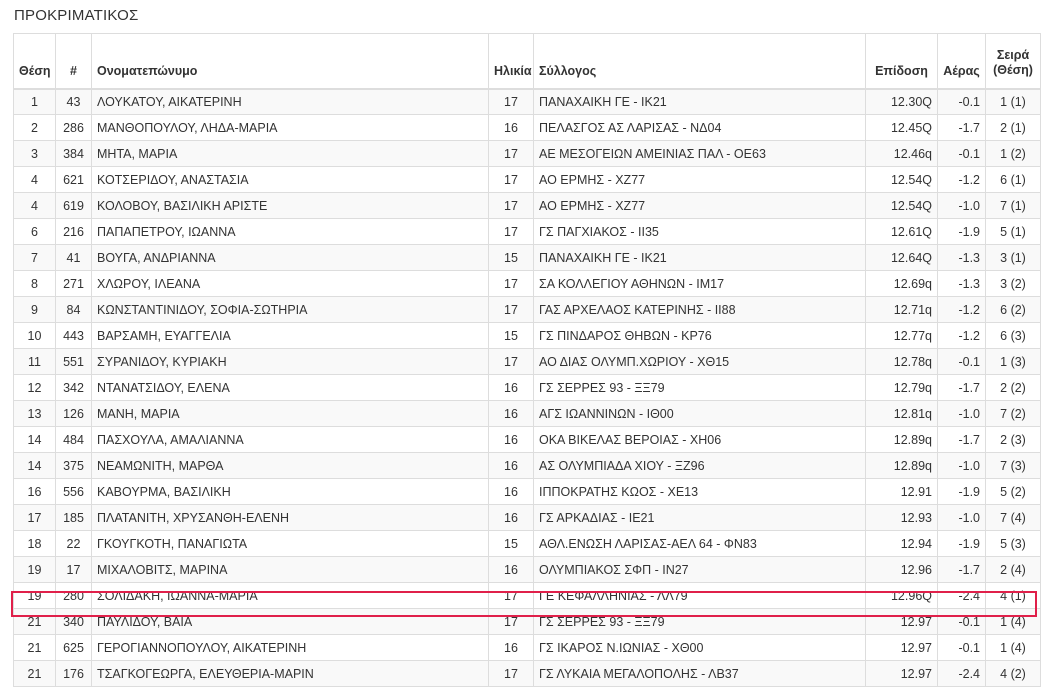 The image size is (1054, 699). Describe the element at coordinates (699, 413) in the screenshot. I see `cell-club: ΑΓΣ ΙΩΑΝΝΙΝΩΝ - ΙΘ00` at that location.